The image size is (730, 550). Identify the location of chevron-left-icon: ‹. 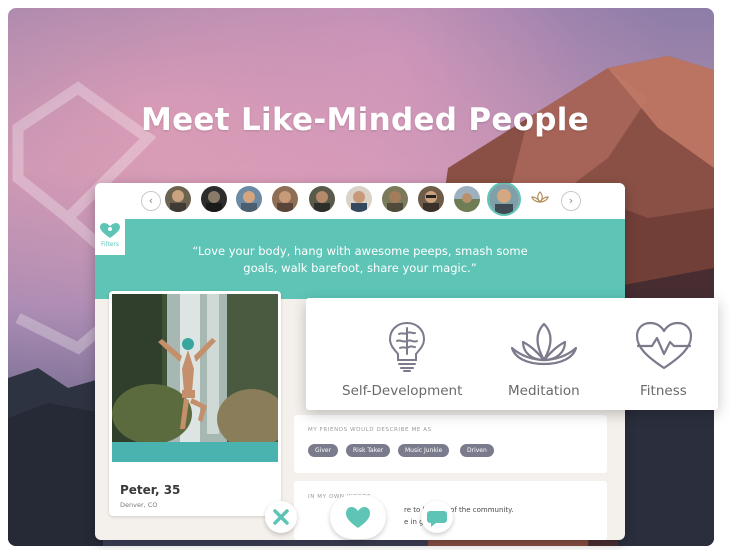
(151, 201).